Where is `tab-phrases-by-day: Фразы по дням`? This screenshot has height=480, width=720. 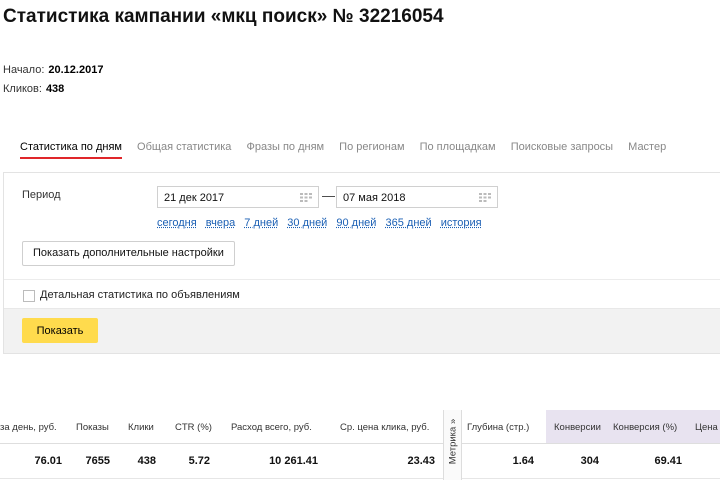
tab-phrases-by-day: Фразы по дням is located at coordinates (285, 150).